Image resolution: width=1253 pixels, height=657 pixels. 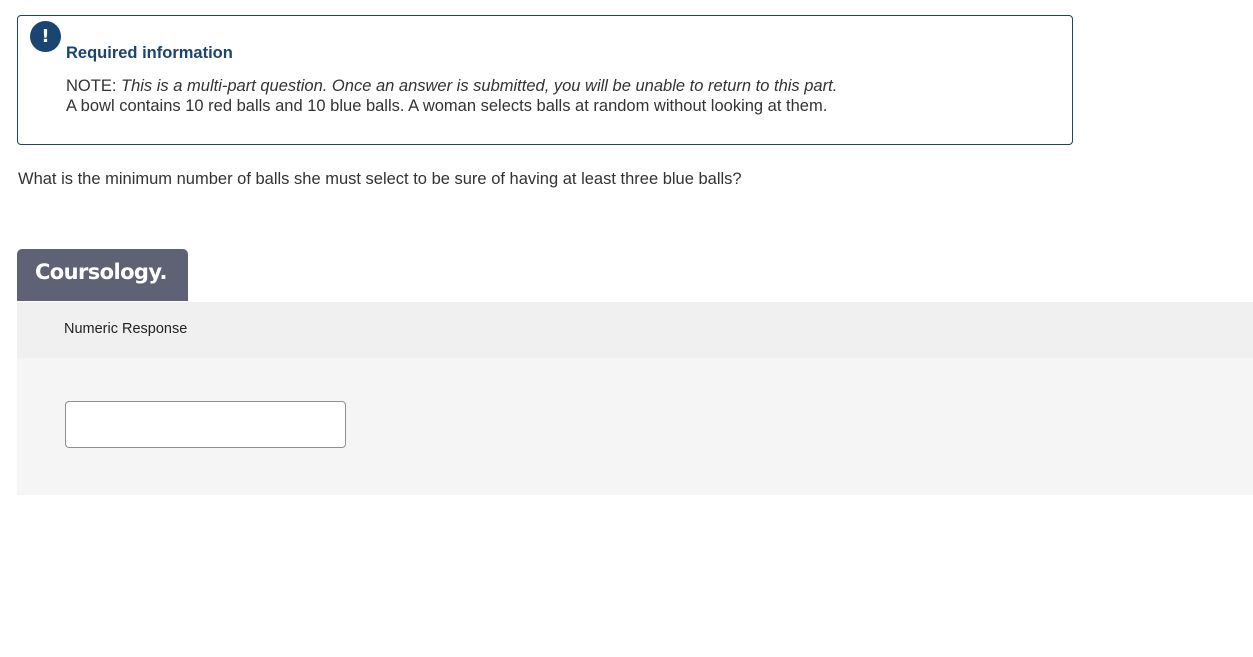 I want to click on response-header: Numeric Response, so click(x=635, y=330).